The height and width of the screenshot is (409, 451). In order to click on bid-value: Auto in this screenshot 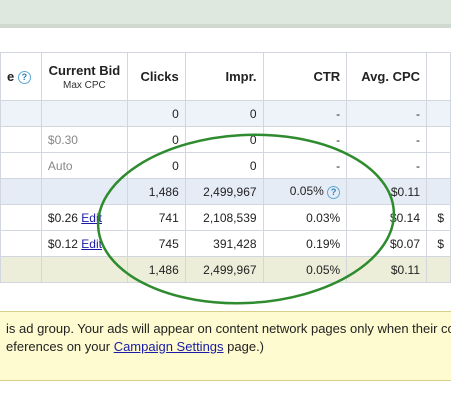, I will do `click(60, 165)`.